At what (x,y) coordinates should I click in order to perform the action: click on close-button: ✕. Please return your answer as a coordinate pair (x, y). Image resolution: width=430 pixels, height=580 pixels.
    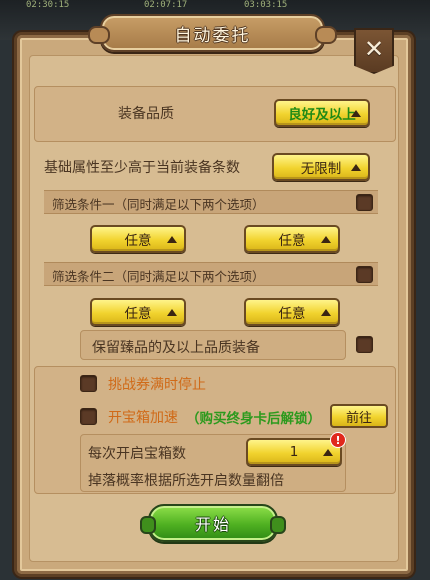
    Looking at the image, I should click on (374, 51).